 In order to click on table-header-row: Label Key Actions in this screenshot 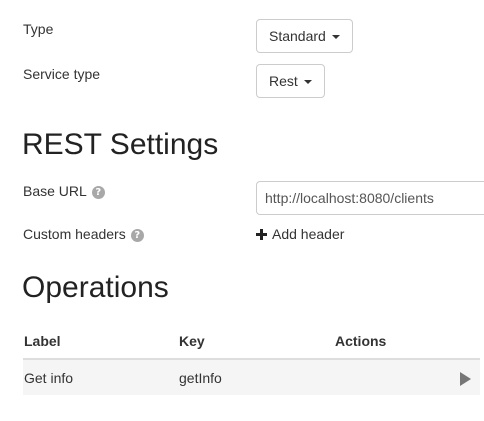, I will do `click(251, 341)`.